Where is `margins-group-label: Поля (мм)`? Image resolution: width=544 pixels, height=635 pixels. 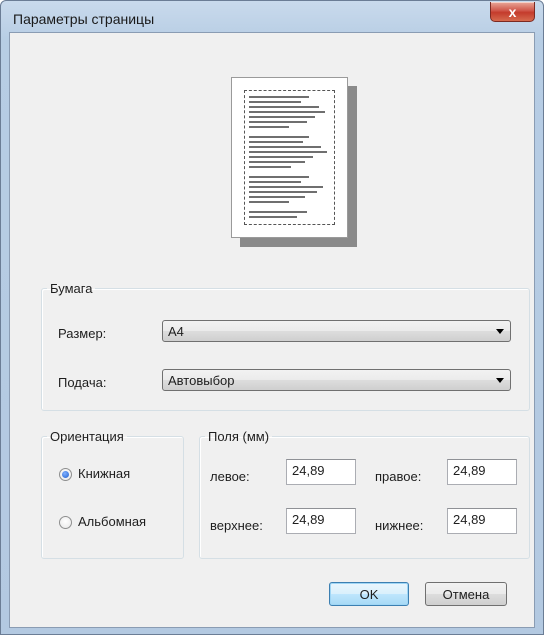
margins-group-label: Поля (мм) is located at coordinates (239, 436).